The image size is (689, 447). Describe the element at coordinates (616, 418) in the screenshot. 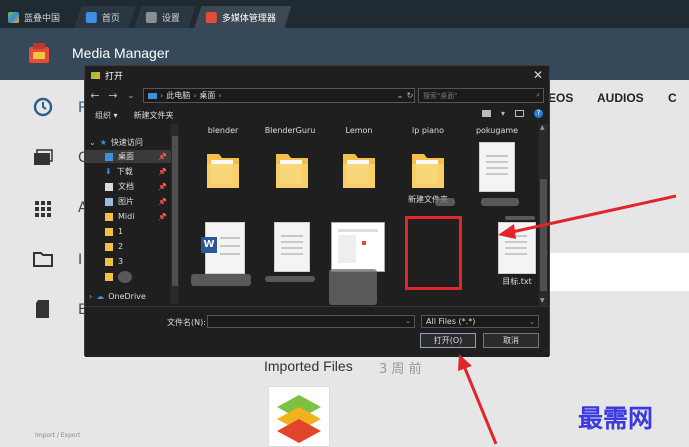

I see `watermark: 最需网` at that location.